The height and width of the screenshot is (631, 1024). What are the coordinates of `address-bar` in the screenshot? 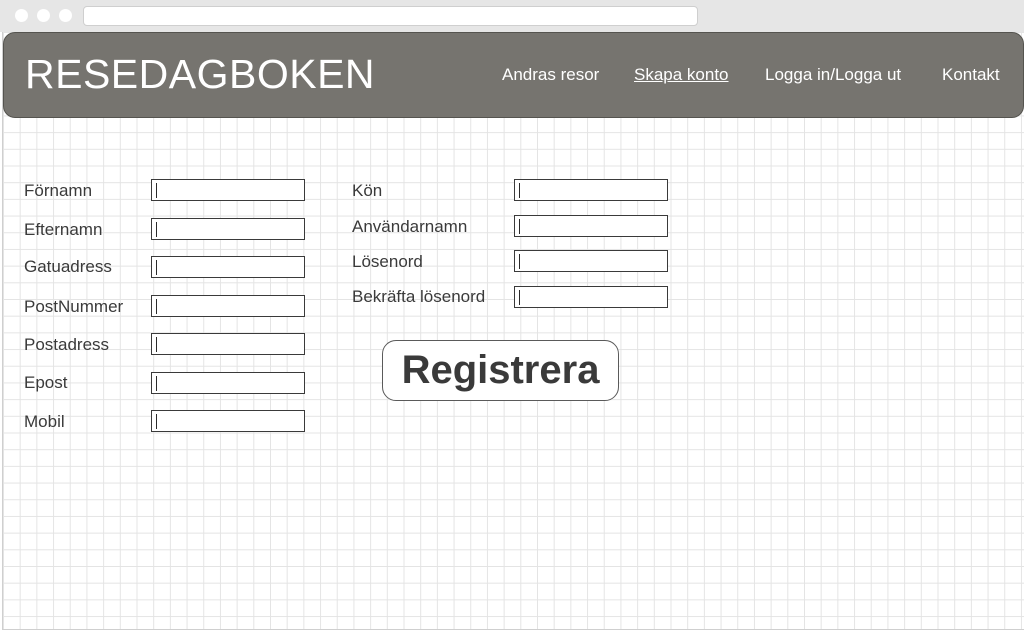 It's located at (390, 16).